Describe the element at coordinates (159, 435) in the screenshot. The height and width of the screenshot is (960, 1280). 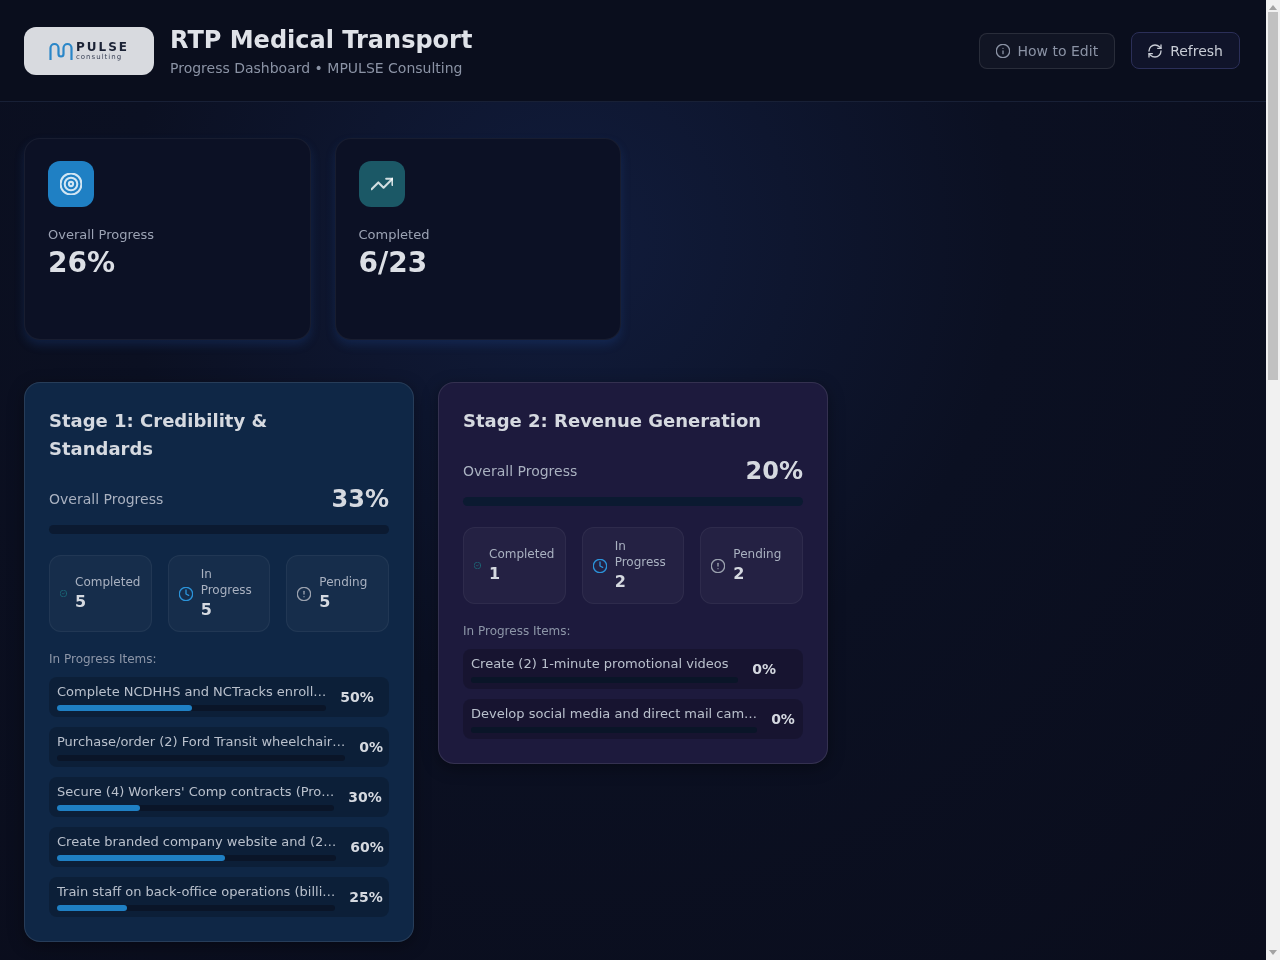
I see `stage-title: Stage 1: Credibility & Standards` at that location.